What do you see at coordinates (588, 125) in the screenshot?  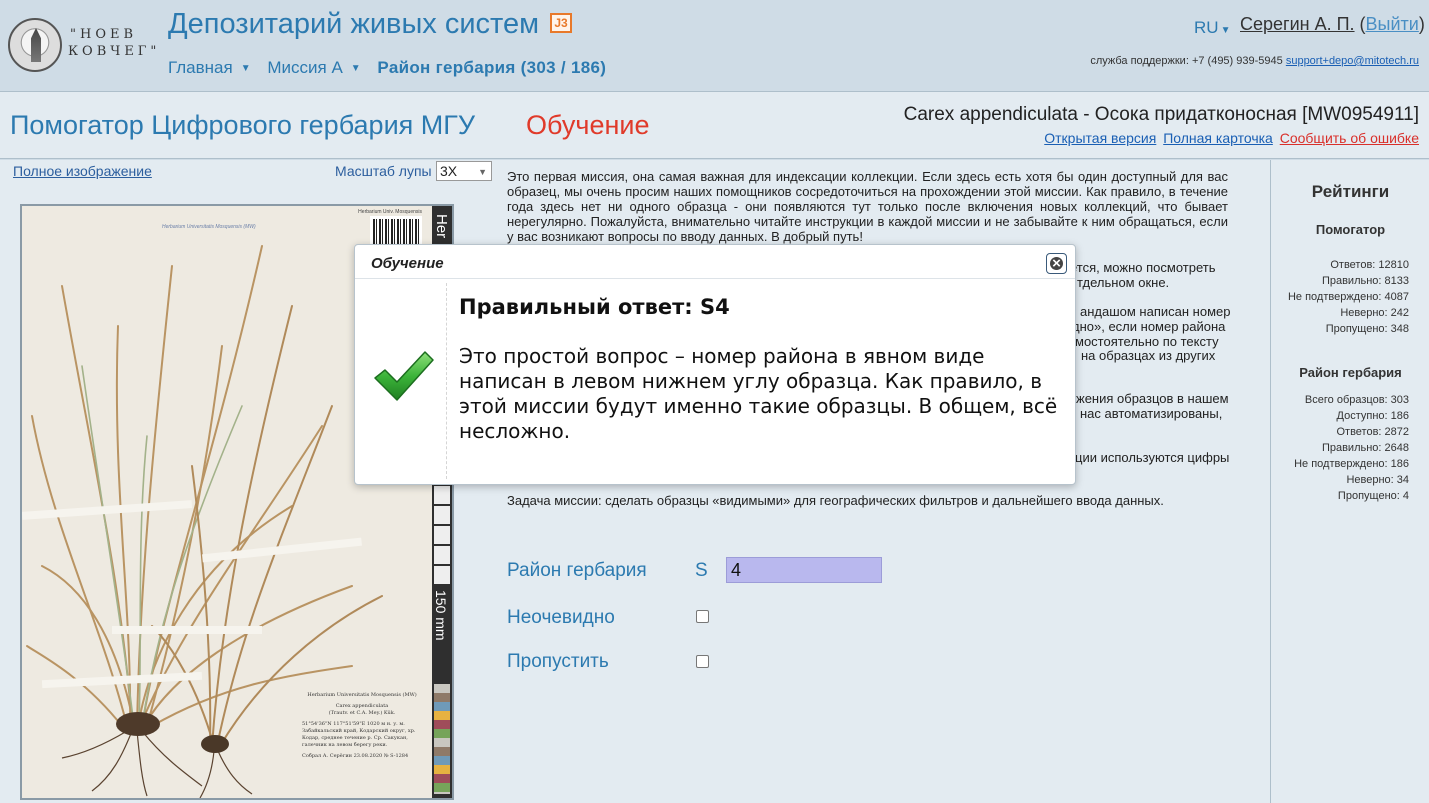 I see `mode-title: Обучение` at bounding box center [588, 125].